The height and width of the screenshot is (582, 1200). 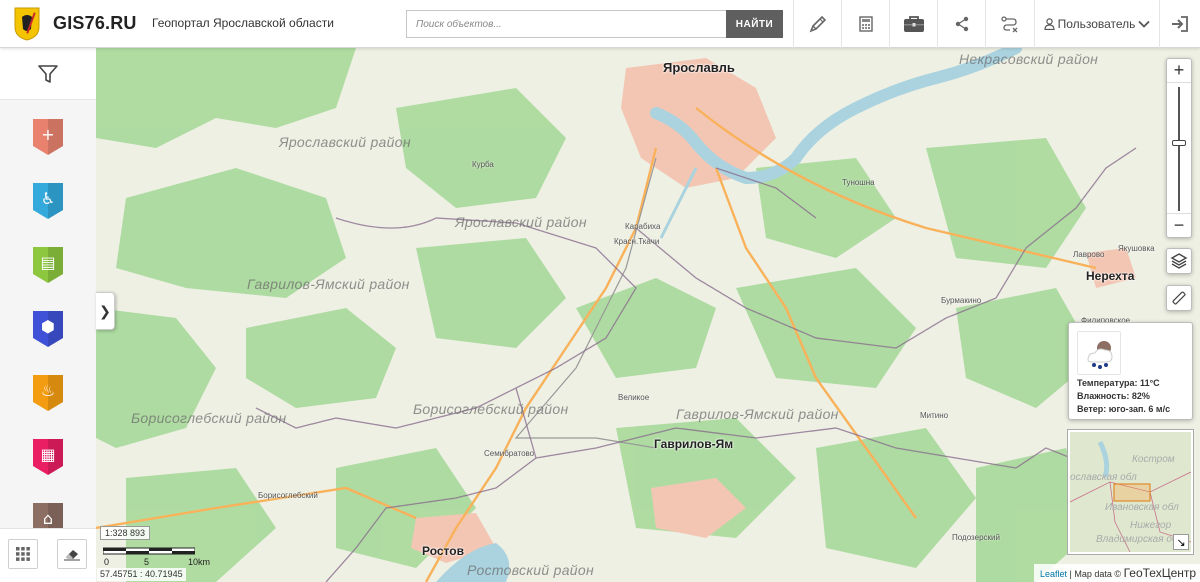 I want to click on housing-layer-button: ▦, so click(x=48, y=457).